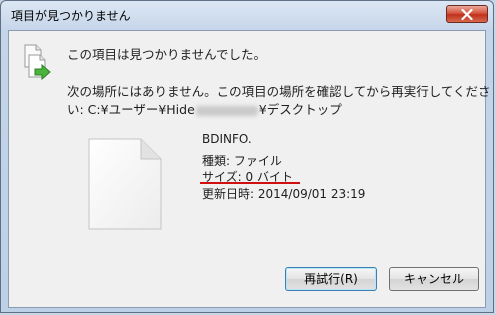 The height and width of the screenshot is (315, 496). What do you see at coordinates (284, 194) in the screenshot?
I see `file-modified: 更新日時: 2014/09/01 23:19` at bounding box center [284, 194].